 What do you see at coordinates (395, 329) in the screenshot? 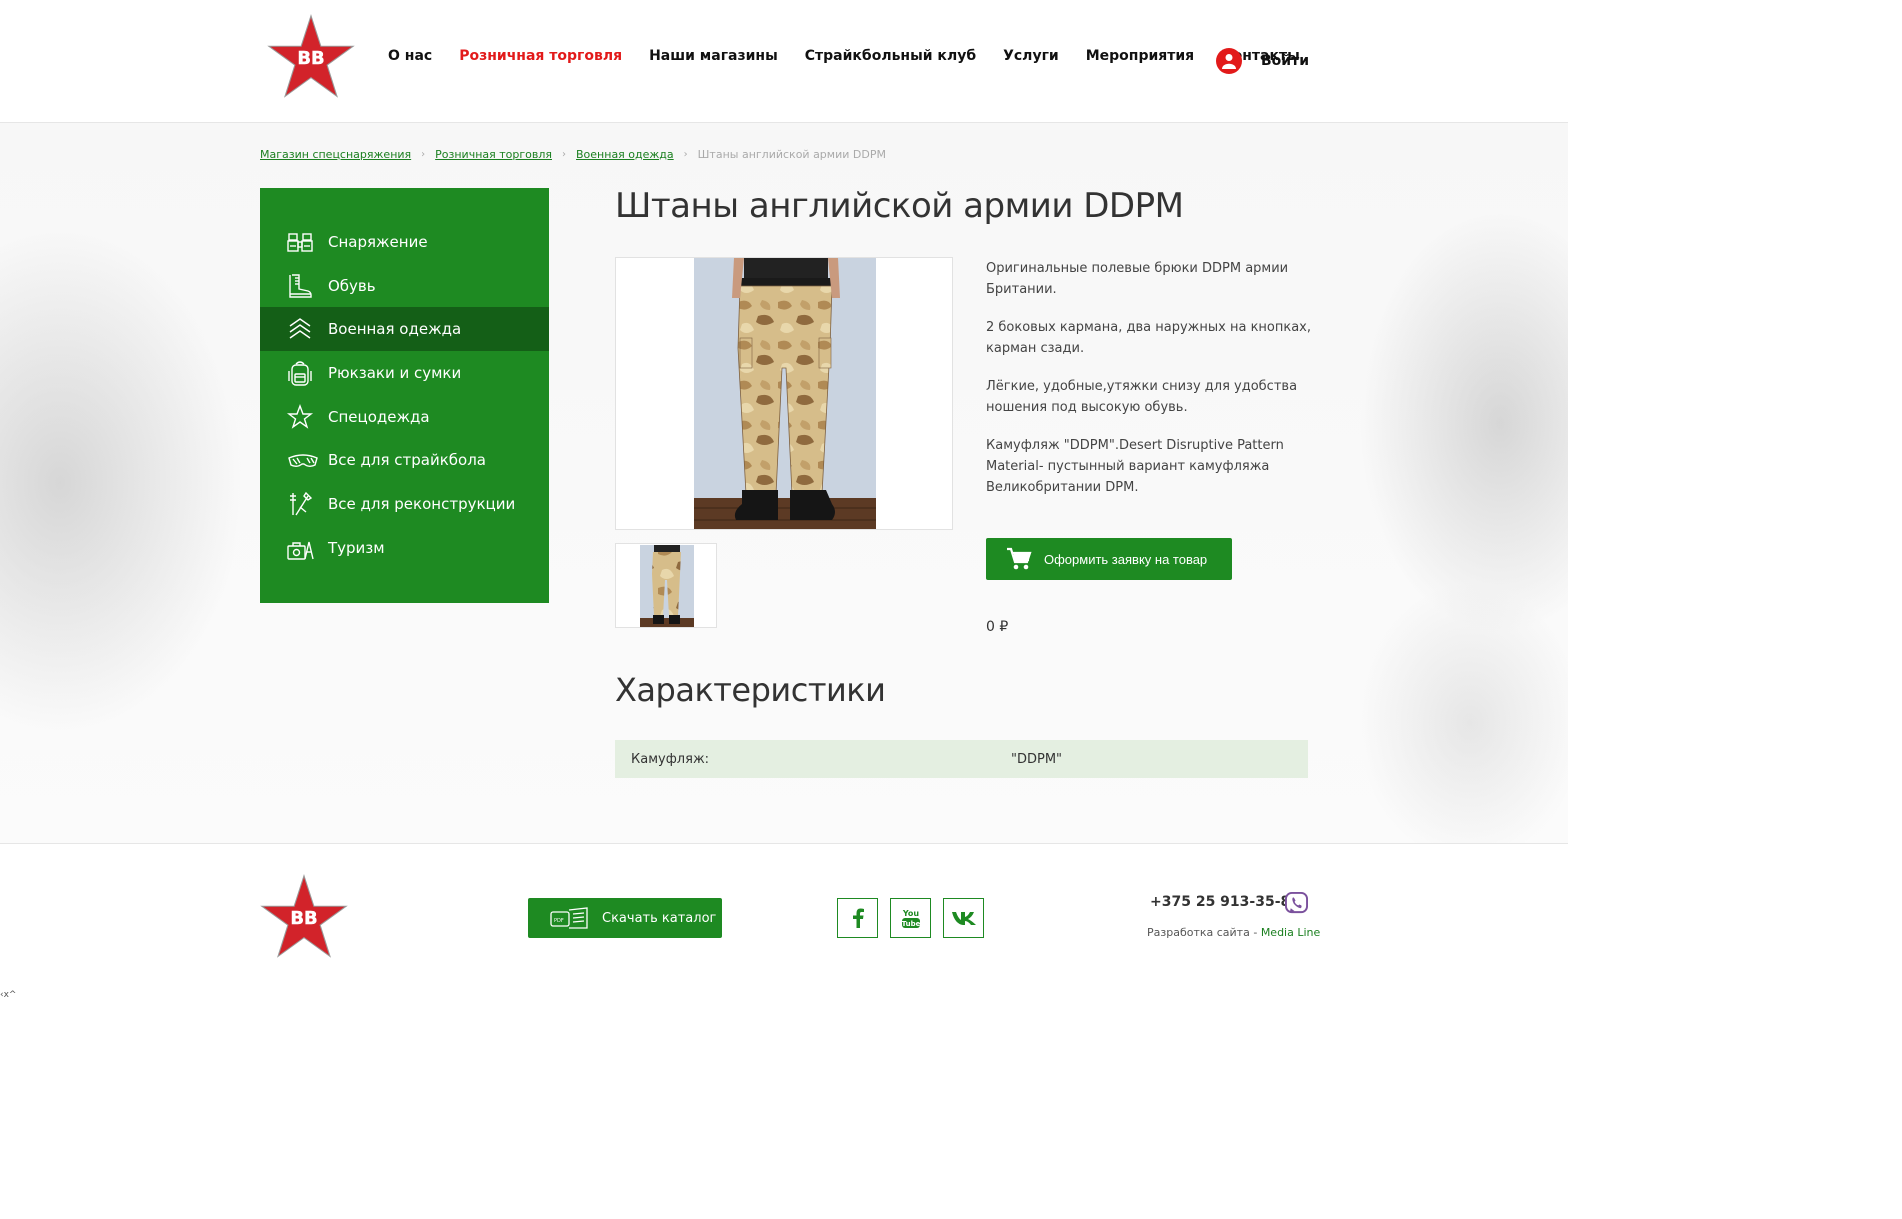
I see `sidebar-item-label: Военная одежда` at bounding box center [395, 329].